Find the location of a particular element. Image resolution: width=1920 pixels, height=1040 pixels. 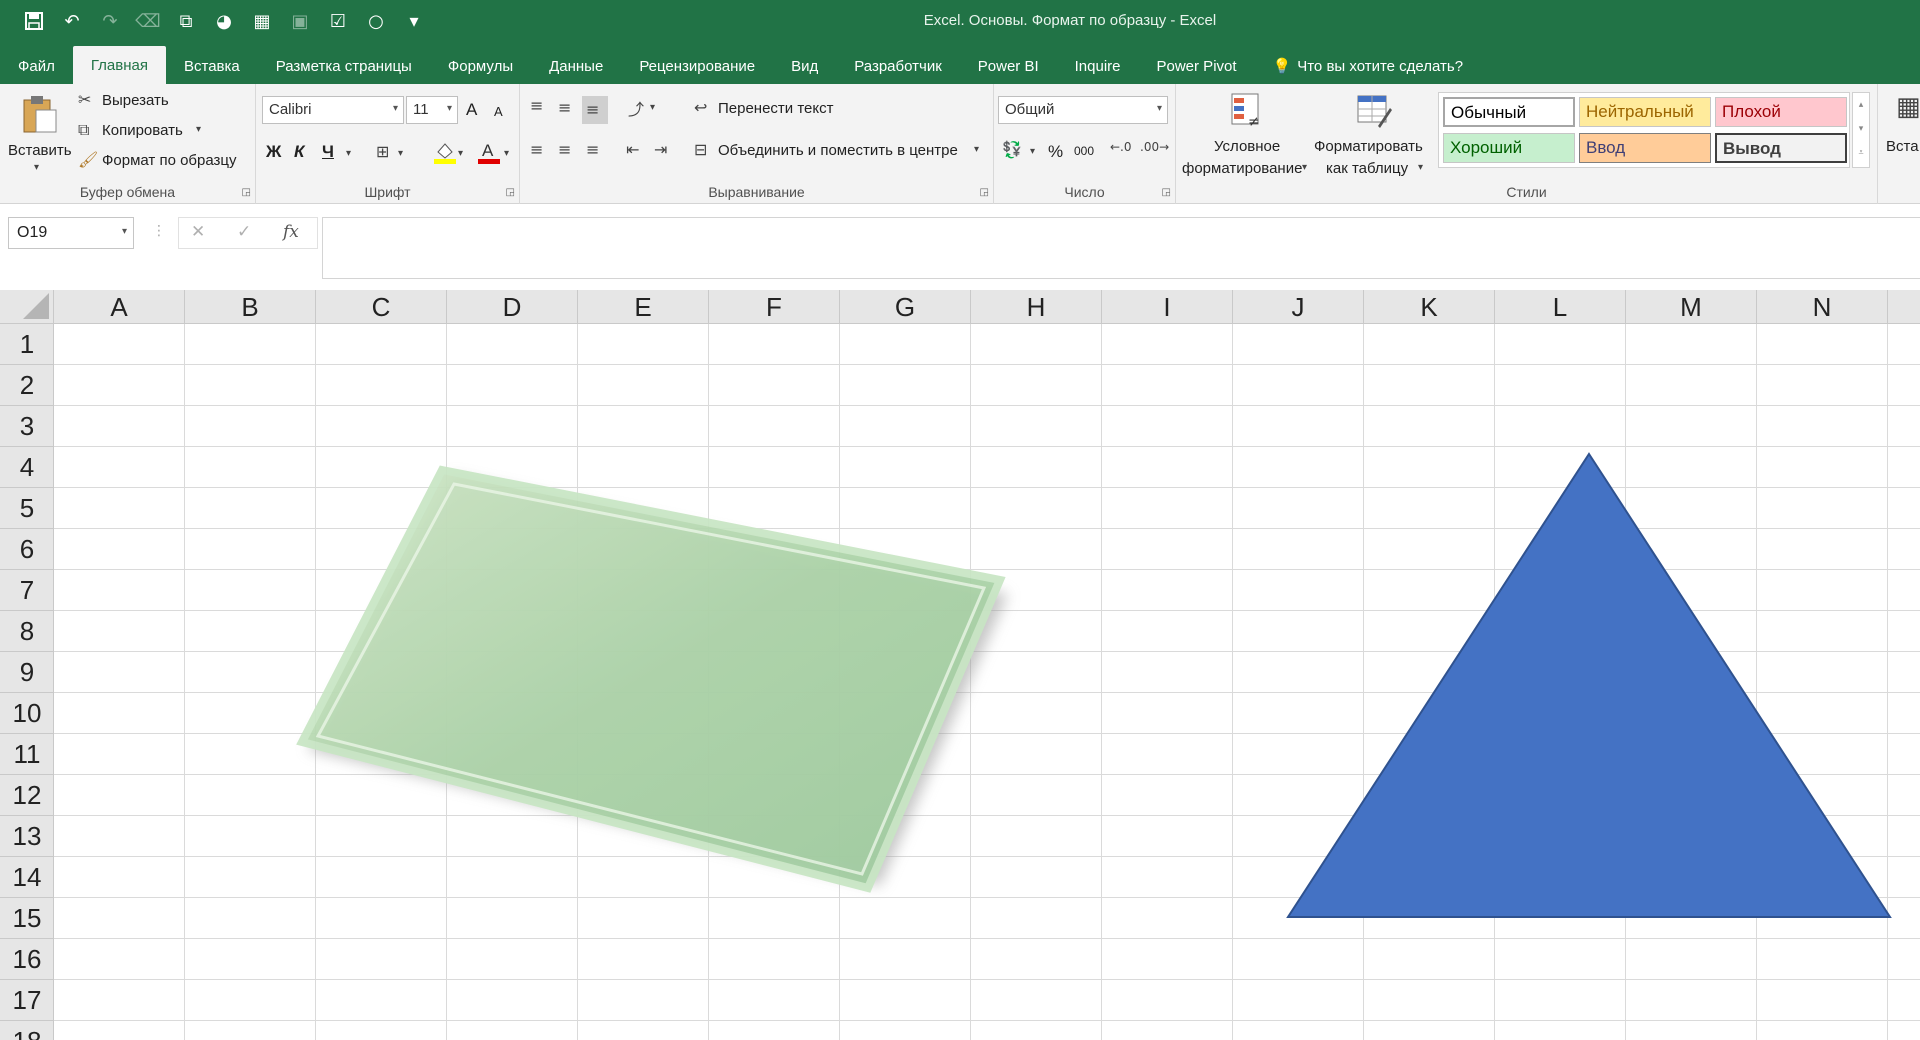

style-output: Вывод is located at coordinates (1781, 148).